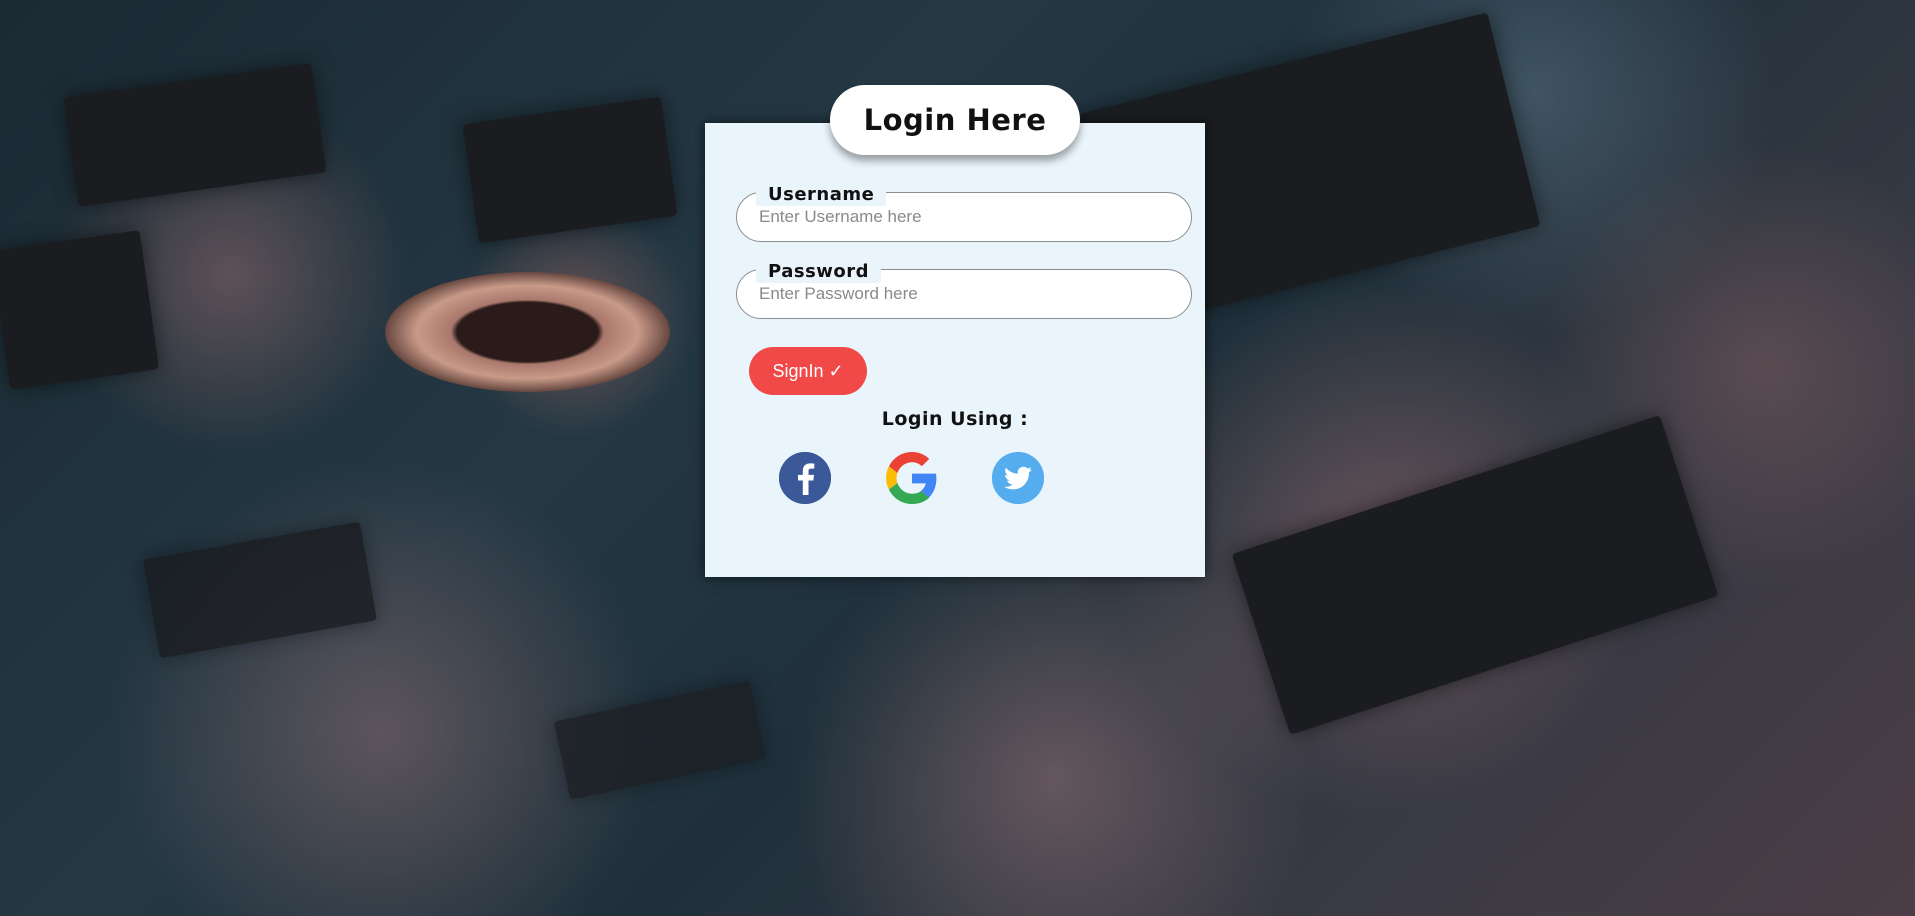  What do you see at coordinates (819, 272) in the screenshot?
I see `password-label: Password` at bounding box center [819, 272].